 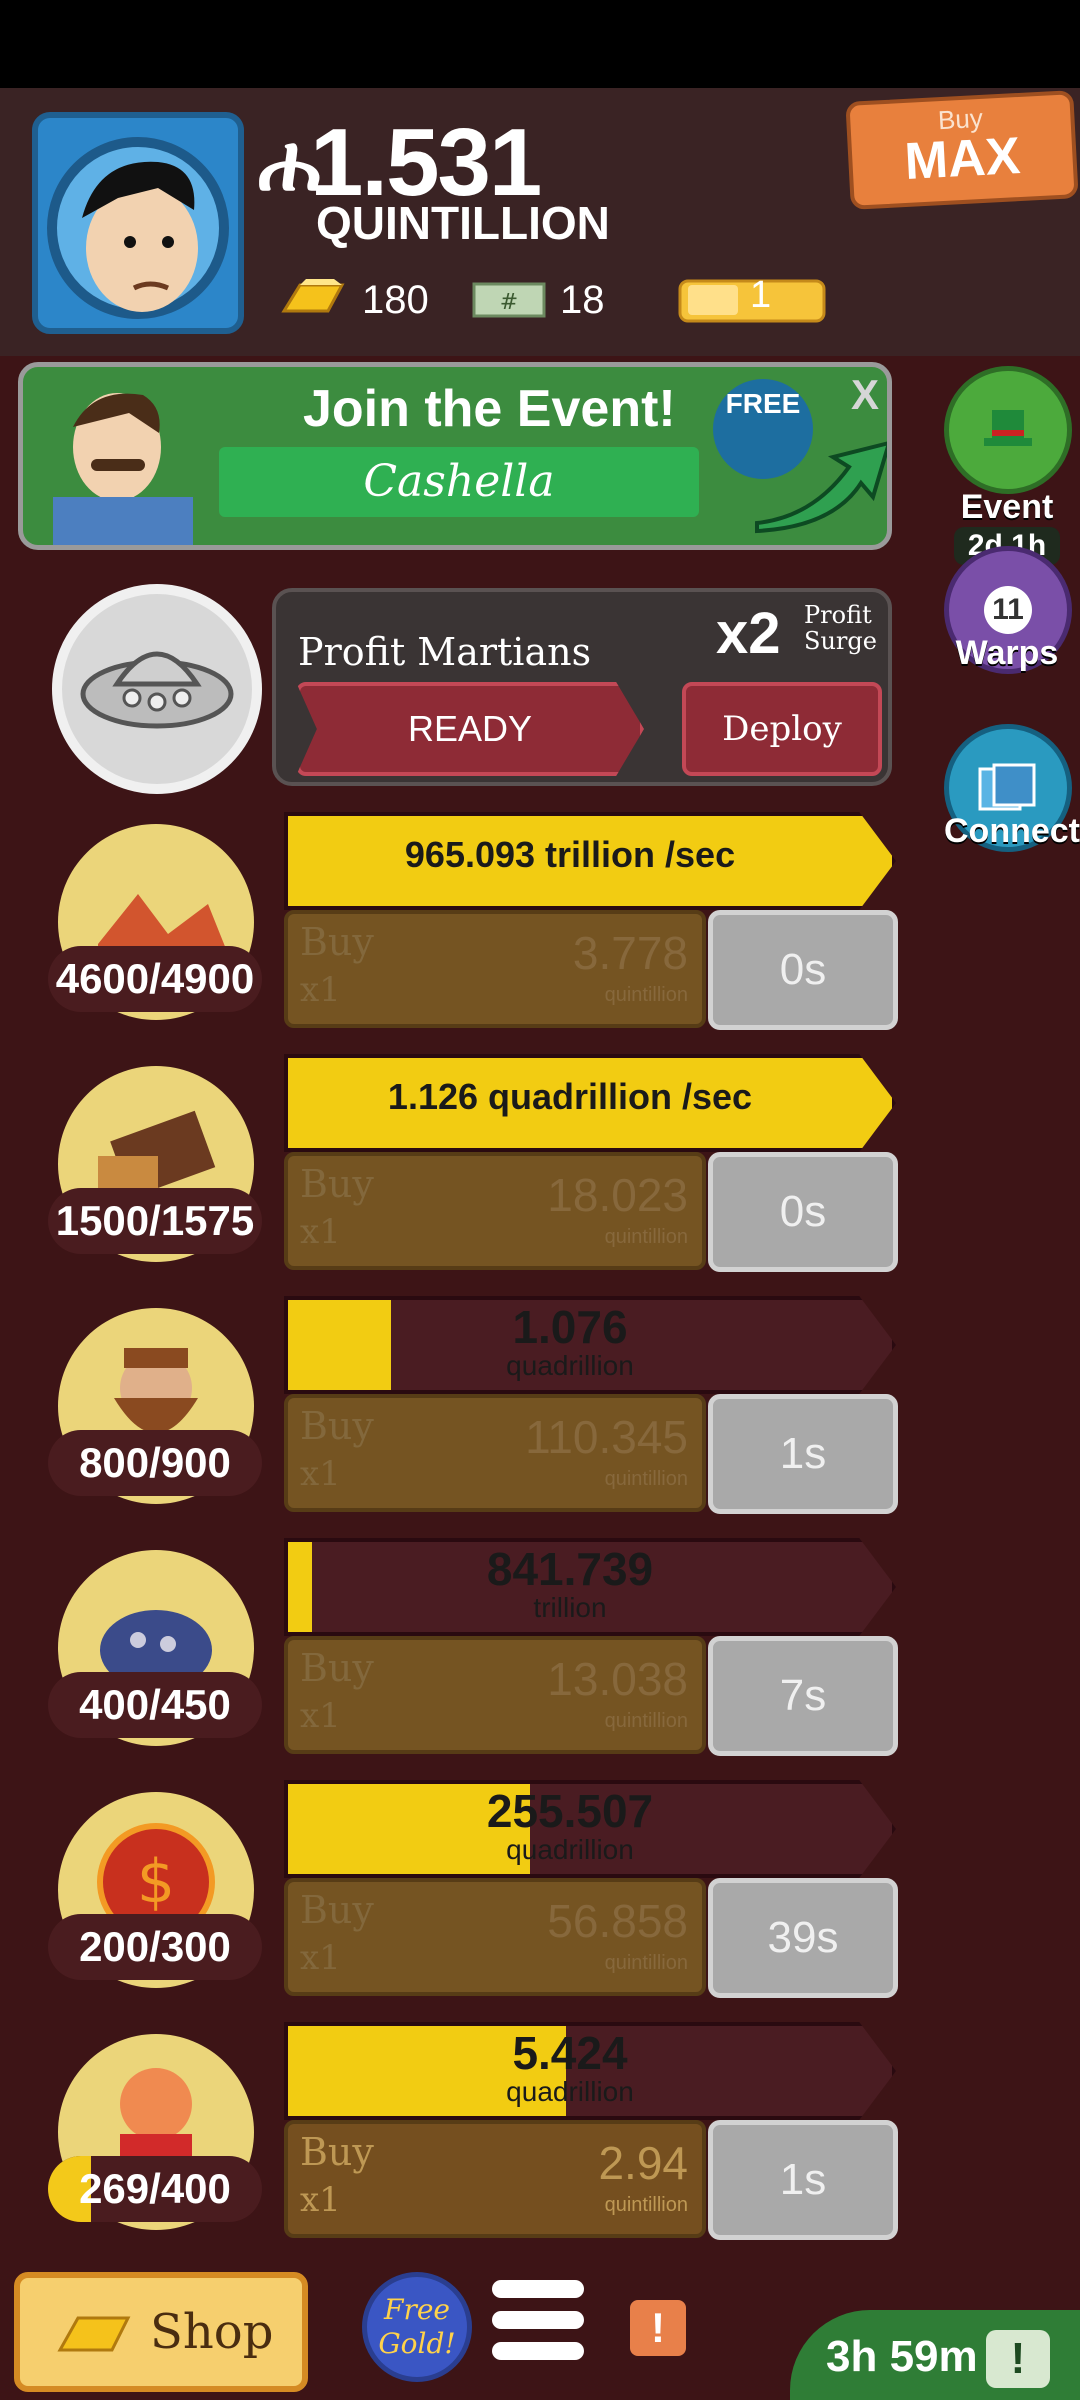 I want to click on event-hat-icon, so click(x=1008, y=430).